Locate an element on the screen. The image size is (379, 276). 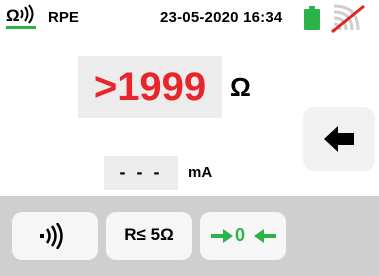
wireless-off-icon is located at coordinates (348, 19).